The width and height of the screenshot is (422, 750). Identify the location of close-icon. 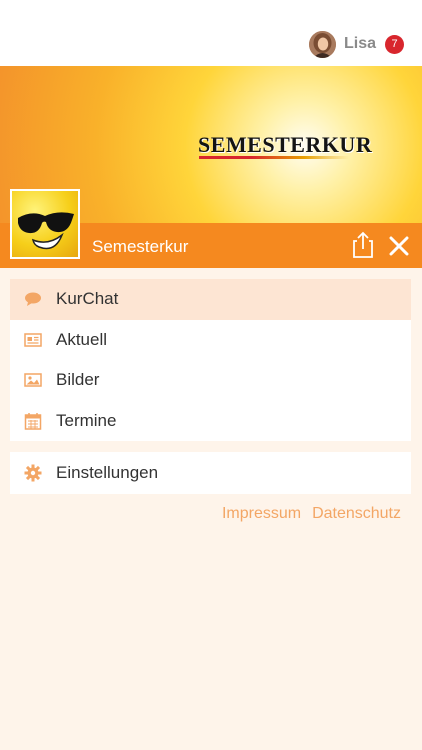
(399, 246).